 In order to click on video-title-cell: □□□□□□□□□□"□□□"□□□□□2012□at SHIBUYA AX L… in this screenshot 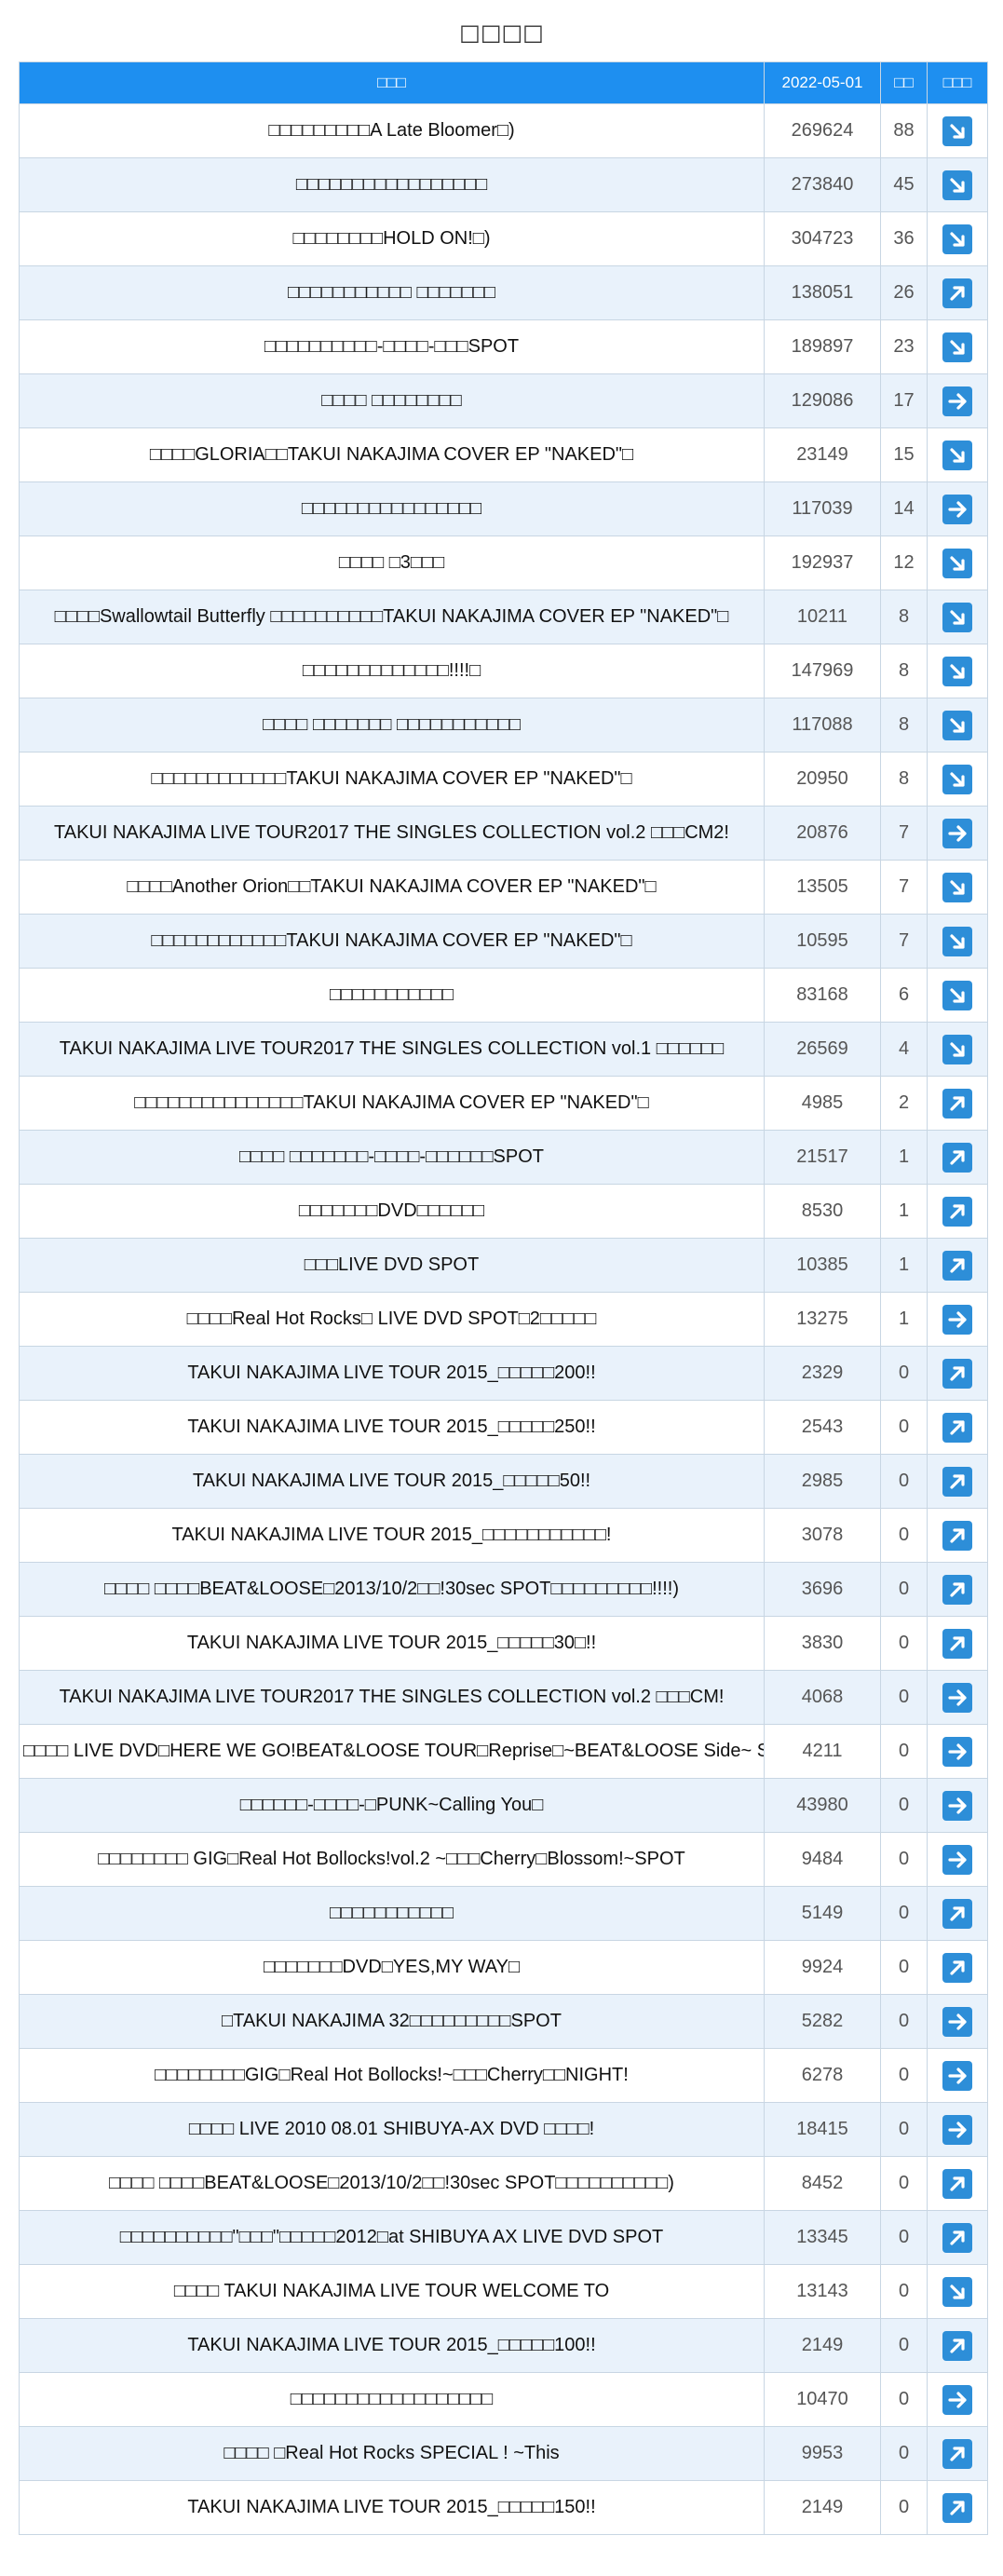, I will do `click(392, 2237)`.